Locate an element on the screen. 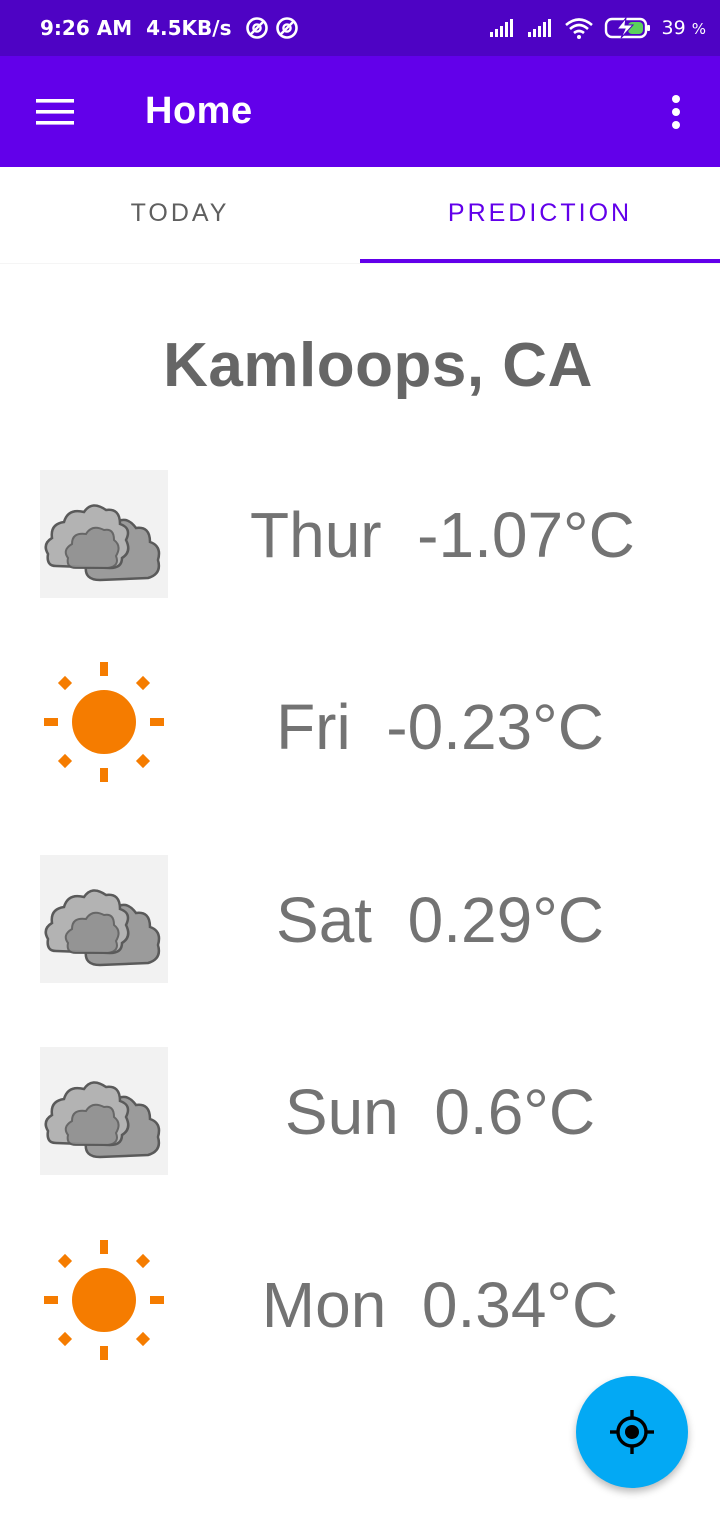 The height and width of the screenshot is (1520, 720). overflow-menu-button is located at coordinates (676, 112).